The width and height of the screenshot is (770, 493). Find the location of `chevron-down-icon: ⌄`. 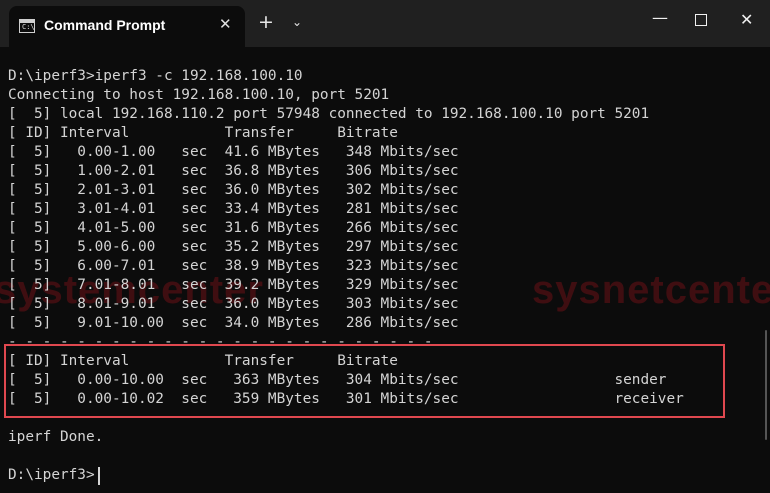

chevron-down-icon: ⌄ is located at coordinates (297, 22).